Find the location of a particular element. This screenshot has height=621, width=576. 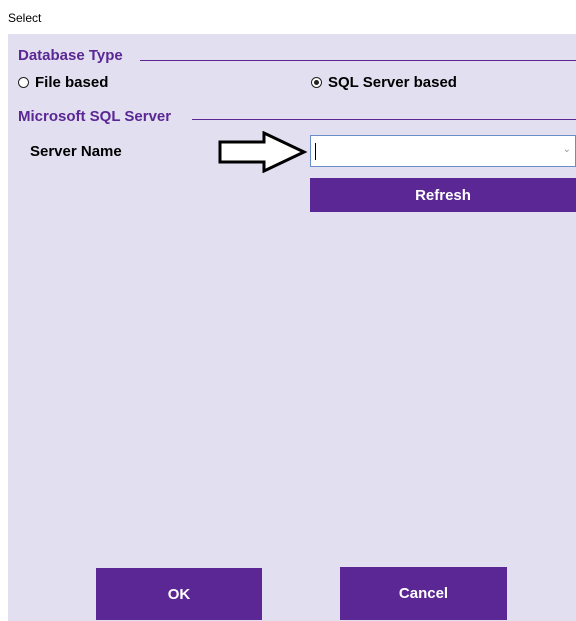

server-name-label: Server Name is located at coordinates (76, 151).